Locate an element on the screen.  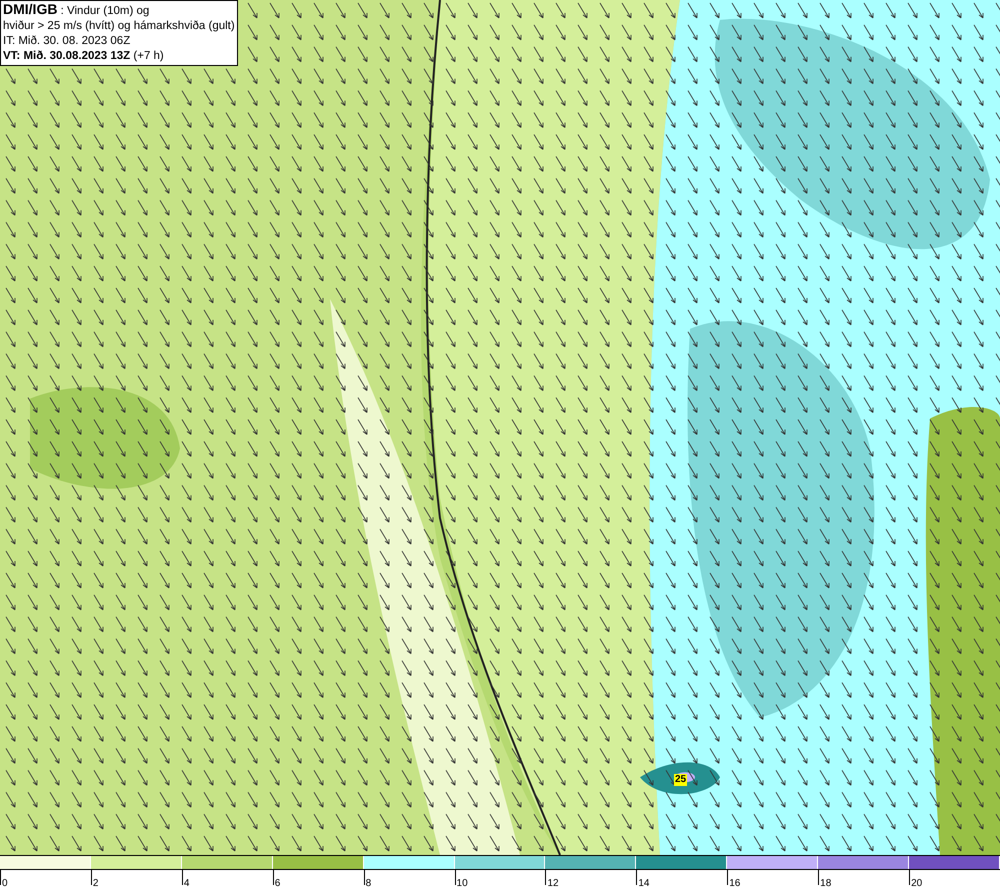
legend-tick-label: 20 is located at coordinates (916, 882).